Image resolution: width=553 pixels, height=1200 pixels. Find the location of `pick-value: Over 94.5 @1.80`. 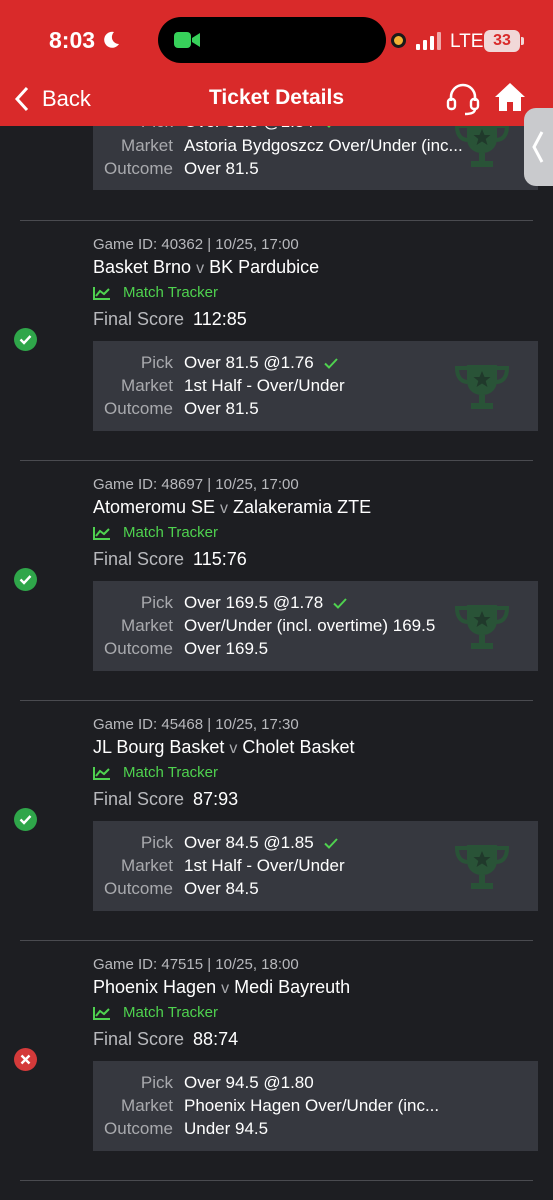

pick-value: Over 94.5 @1.80 is located at coordinates (249, 1082).